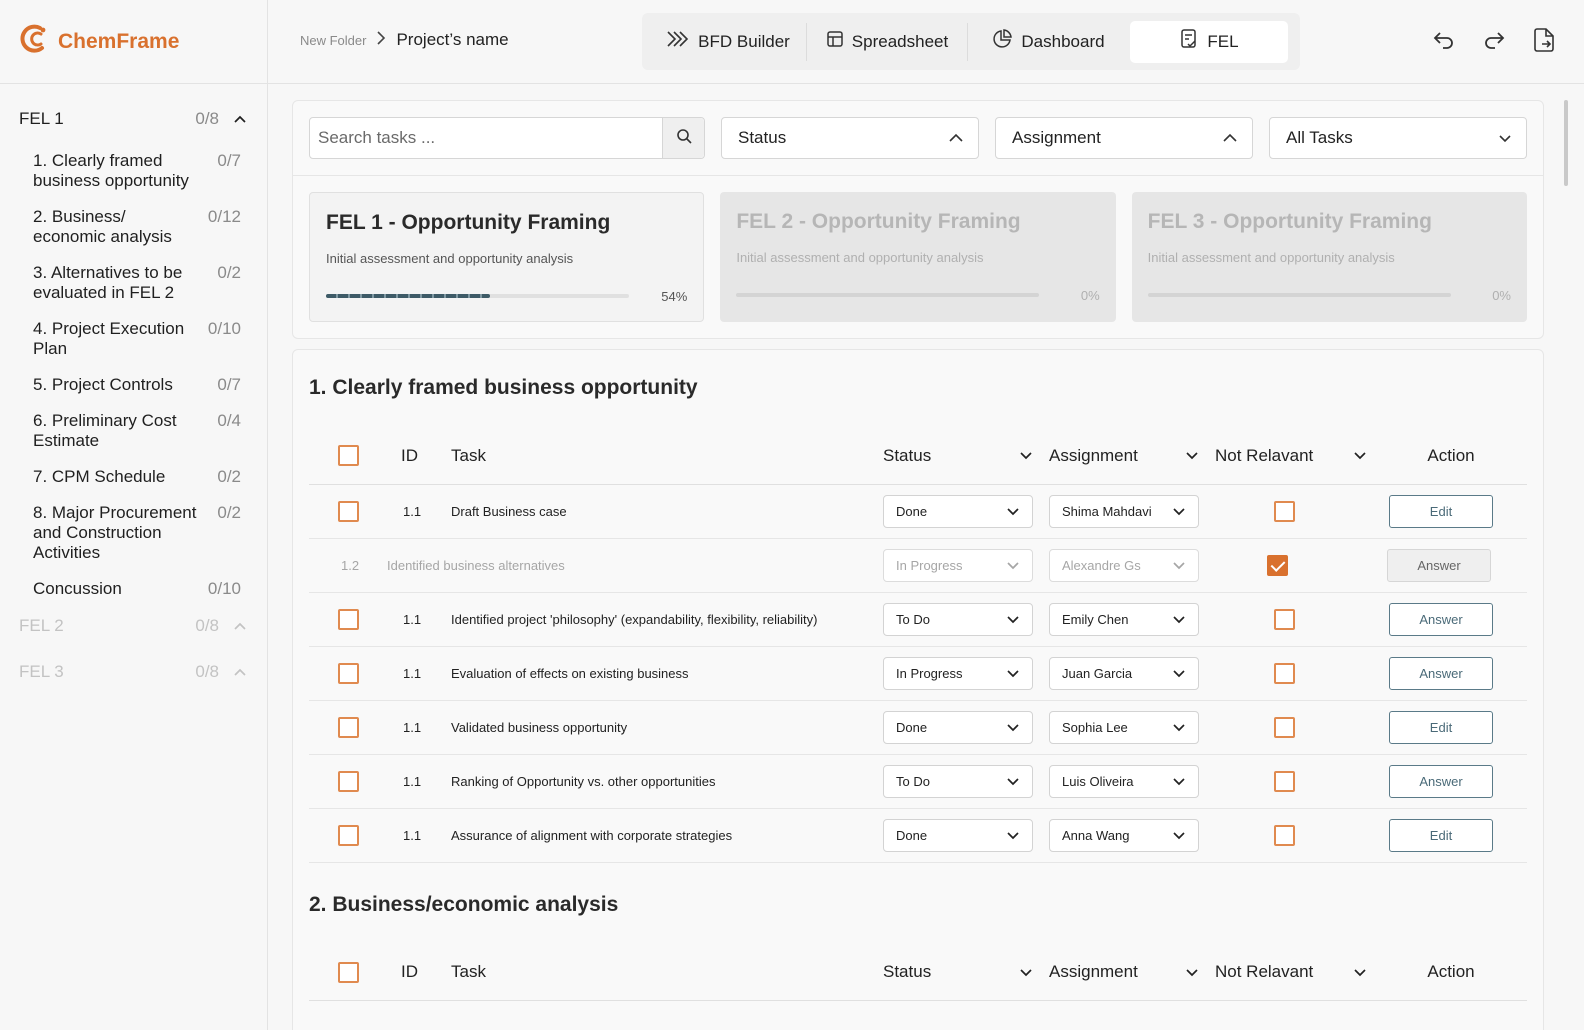 The height and width of the screenshot is (1030, 1584). What do you see at coordinates (850, 138) in the screenshot?
I see `status-filter: Status` at bounding box center [850, 138].